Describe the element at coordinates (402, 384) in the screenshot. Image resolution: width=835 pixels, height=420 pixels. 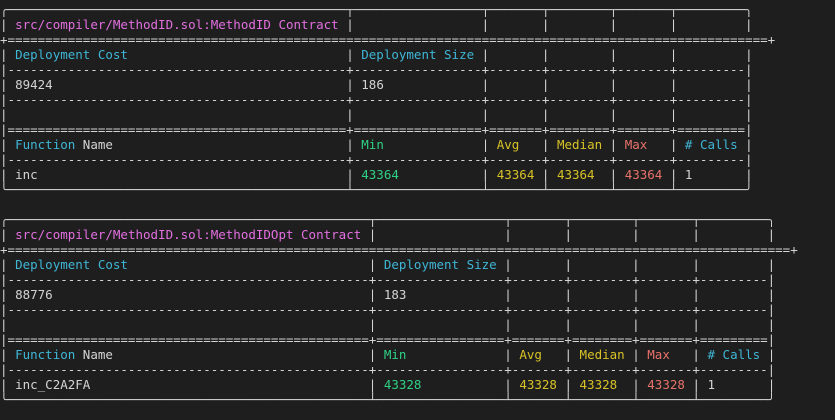
I see `min-value: 43328` at that location.